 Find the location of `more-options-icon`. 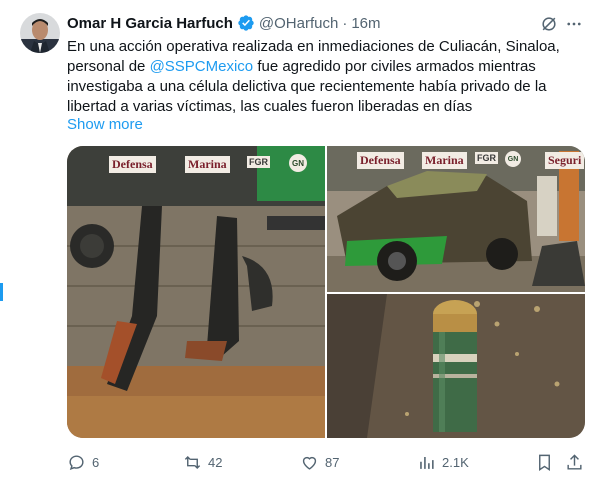

more-options-icon is located at coordinates (574, 24).